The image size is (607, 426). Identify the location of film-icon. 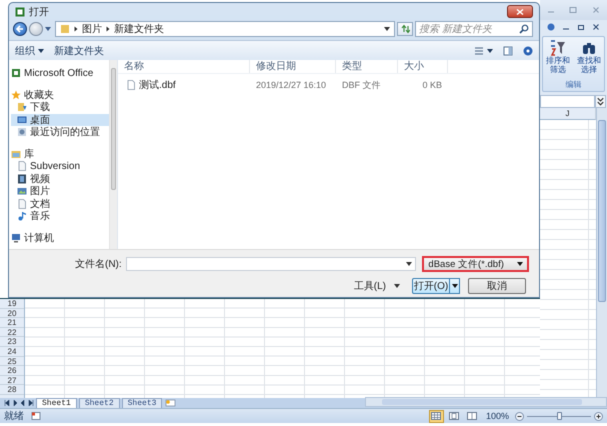
(22, 179).